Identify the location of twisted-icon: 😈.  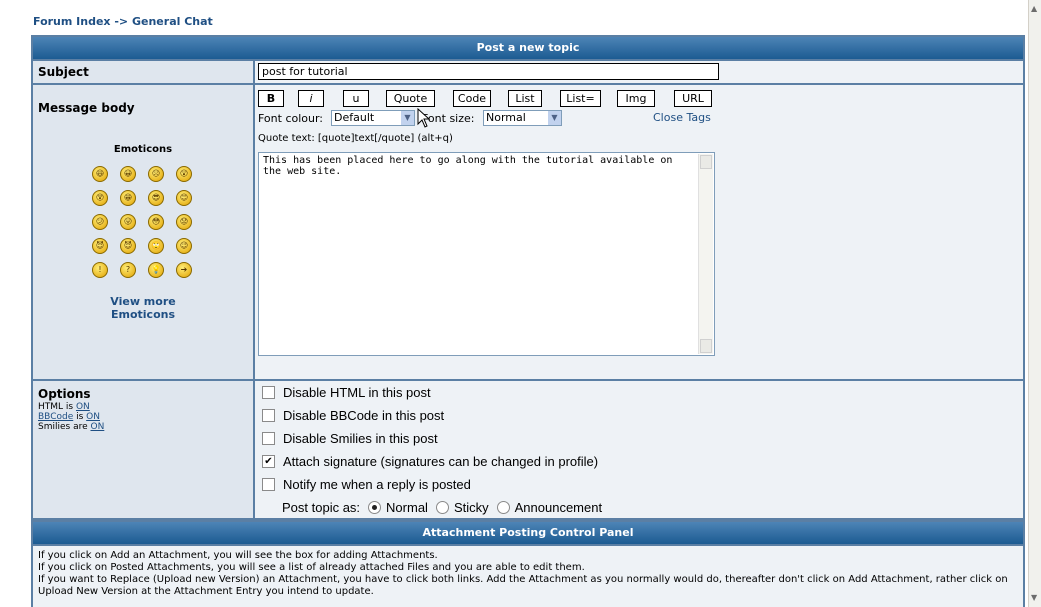
(128, 246).